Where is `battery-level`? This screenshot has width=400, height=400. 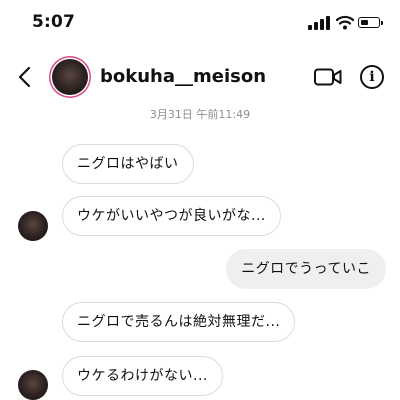
battery-level is located at coordinates (364, 22).